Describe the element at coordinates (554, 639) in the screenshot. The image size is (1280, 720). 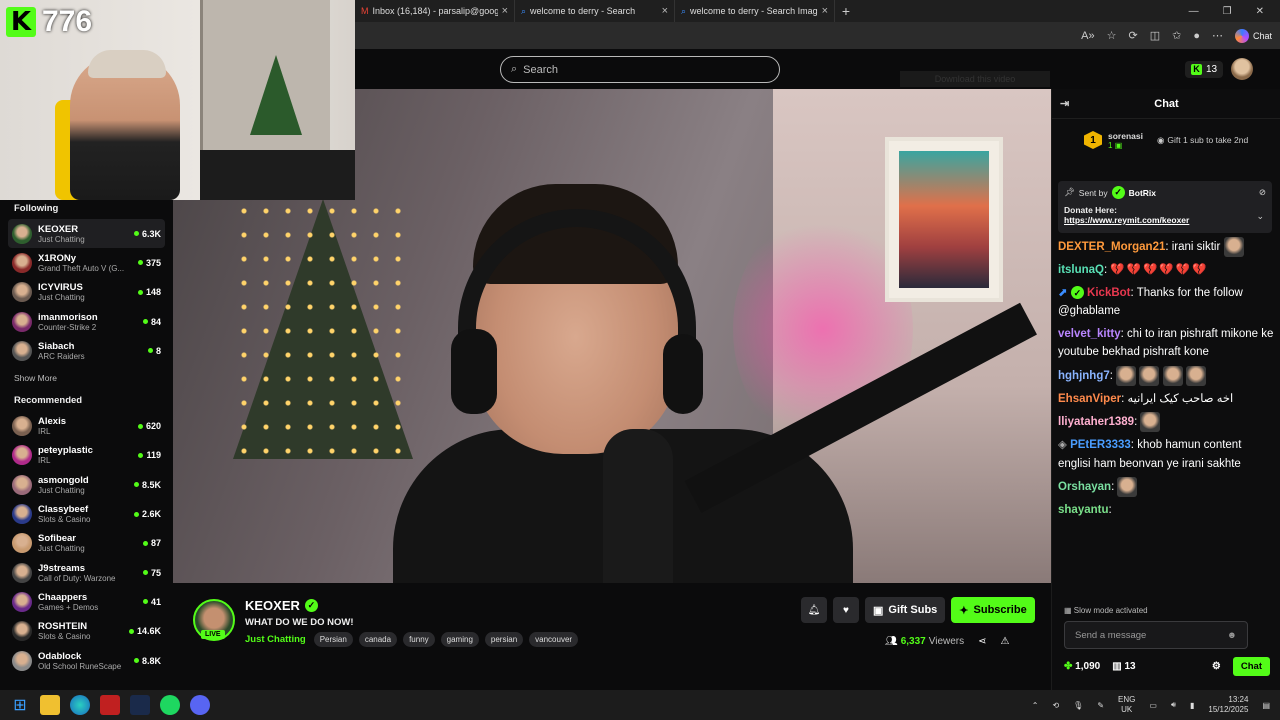
I see `stream-tag: vancouver` at that location.